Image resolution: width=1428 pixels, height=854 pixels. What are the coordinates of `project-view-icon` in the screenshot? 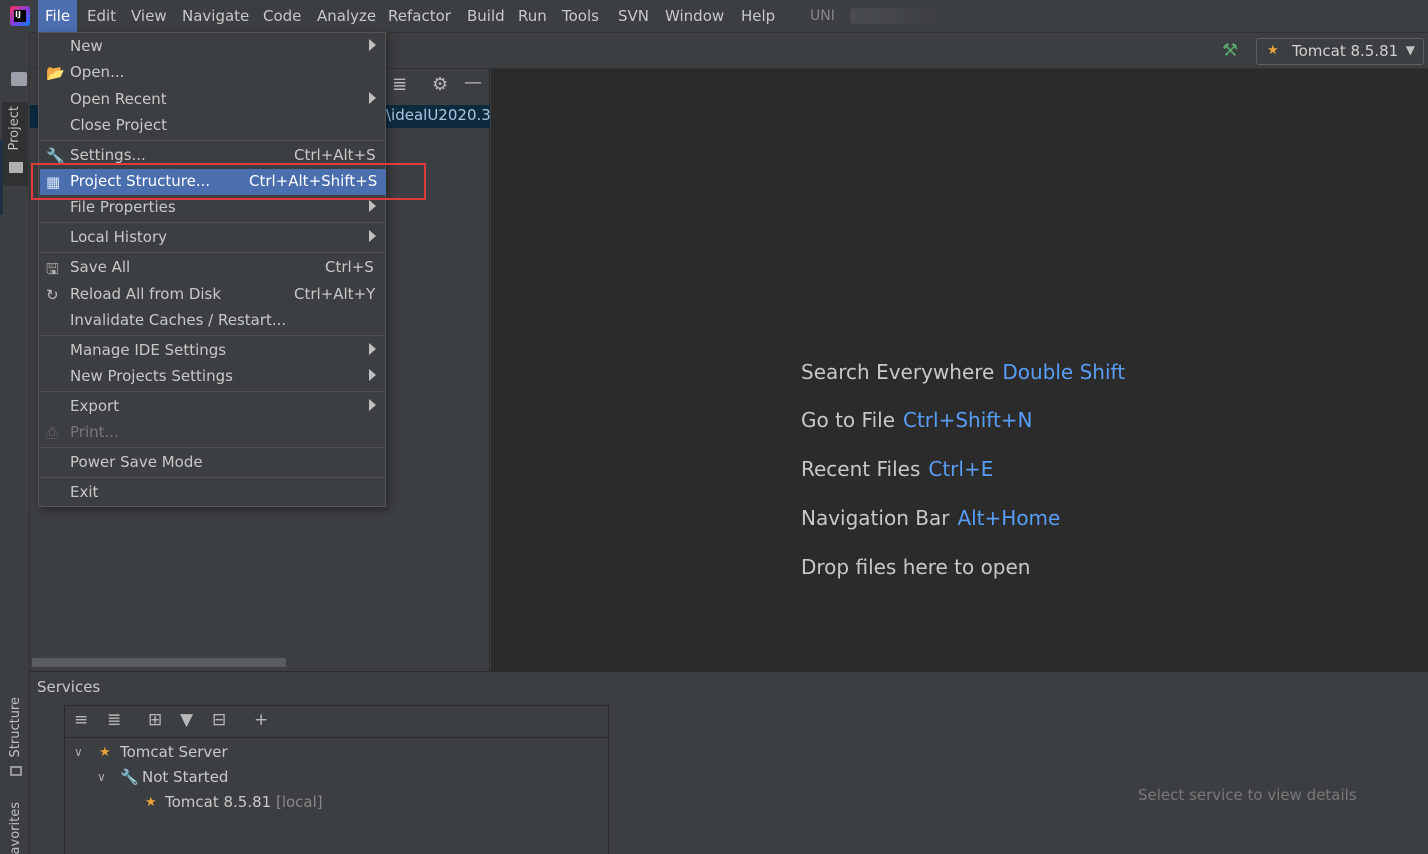 It's located at (19, 79).